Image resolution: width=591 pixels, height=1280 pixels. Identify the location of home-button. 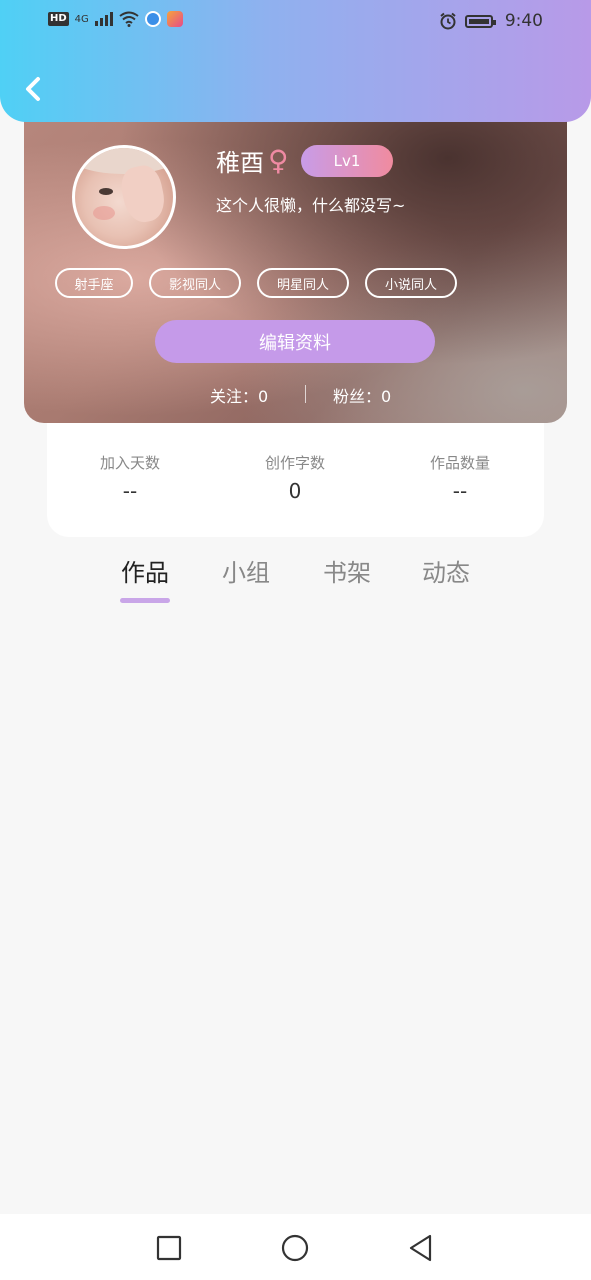
(295, 1248).